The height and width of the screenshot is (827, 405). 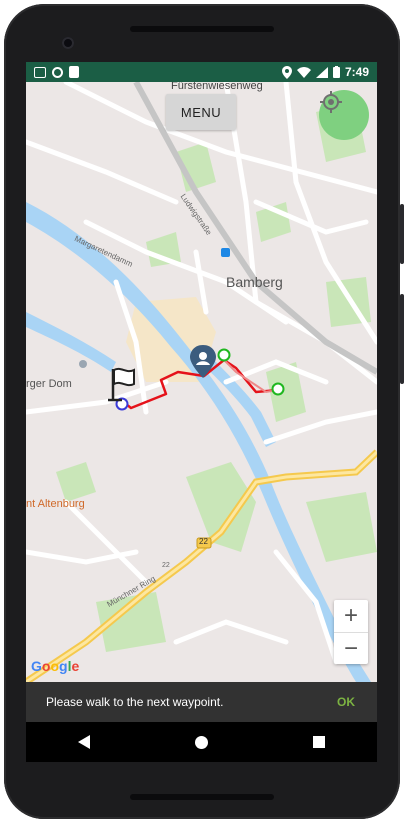 What do you see at coordinates (402, 339) in the screenshot?
I see `volume-button` at bounding box center [402, 339].